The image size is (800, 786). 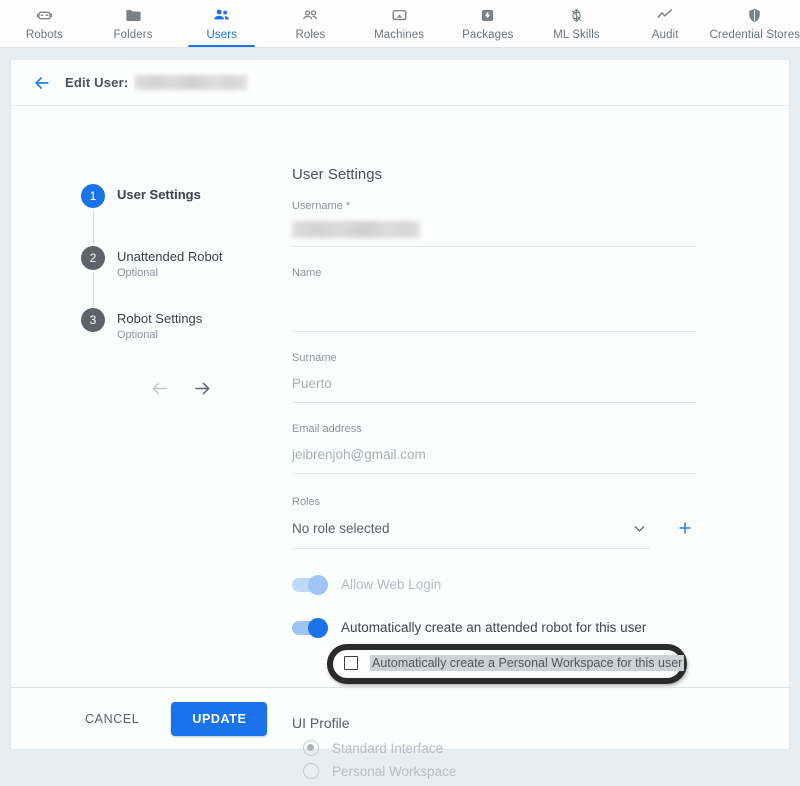 I want to click on redacted-username, so click(x=191, y=82).